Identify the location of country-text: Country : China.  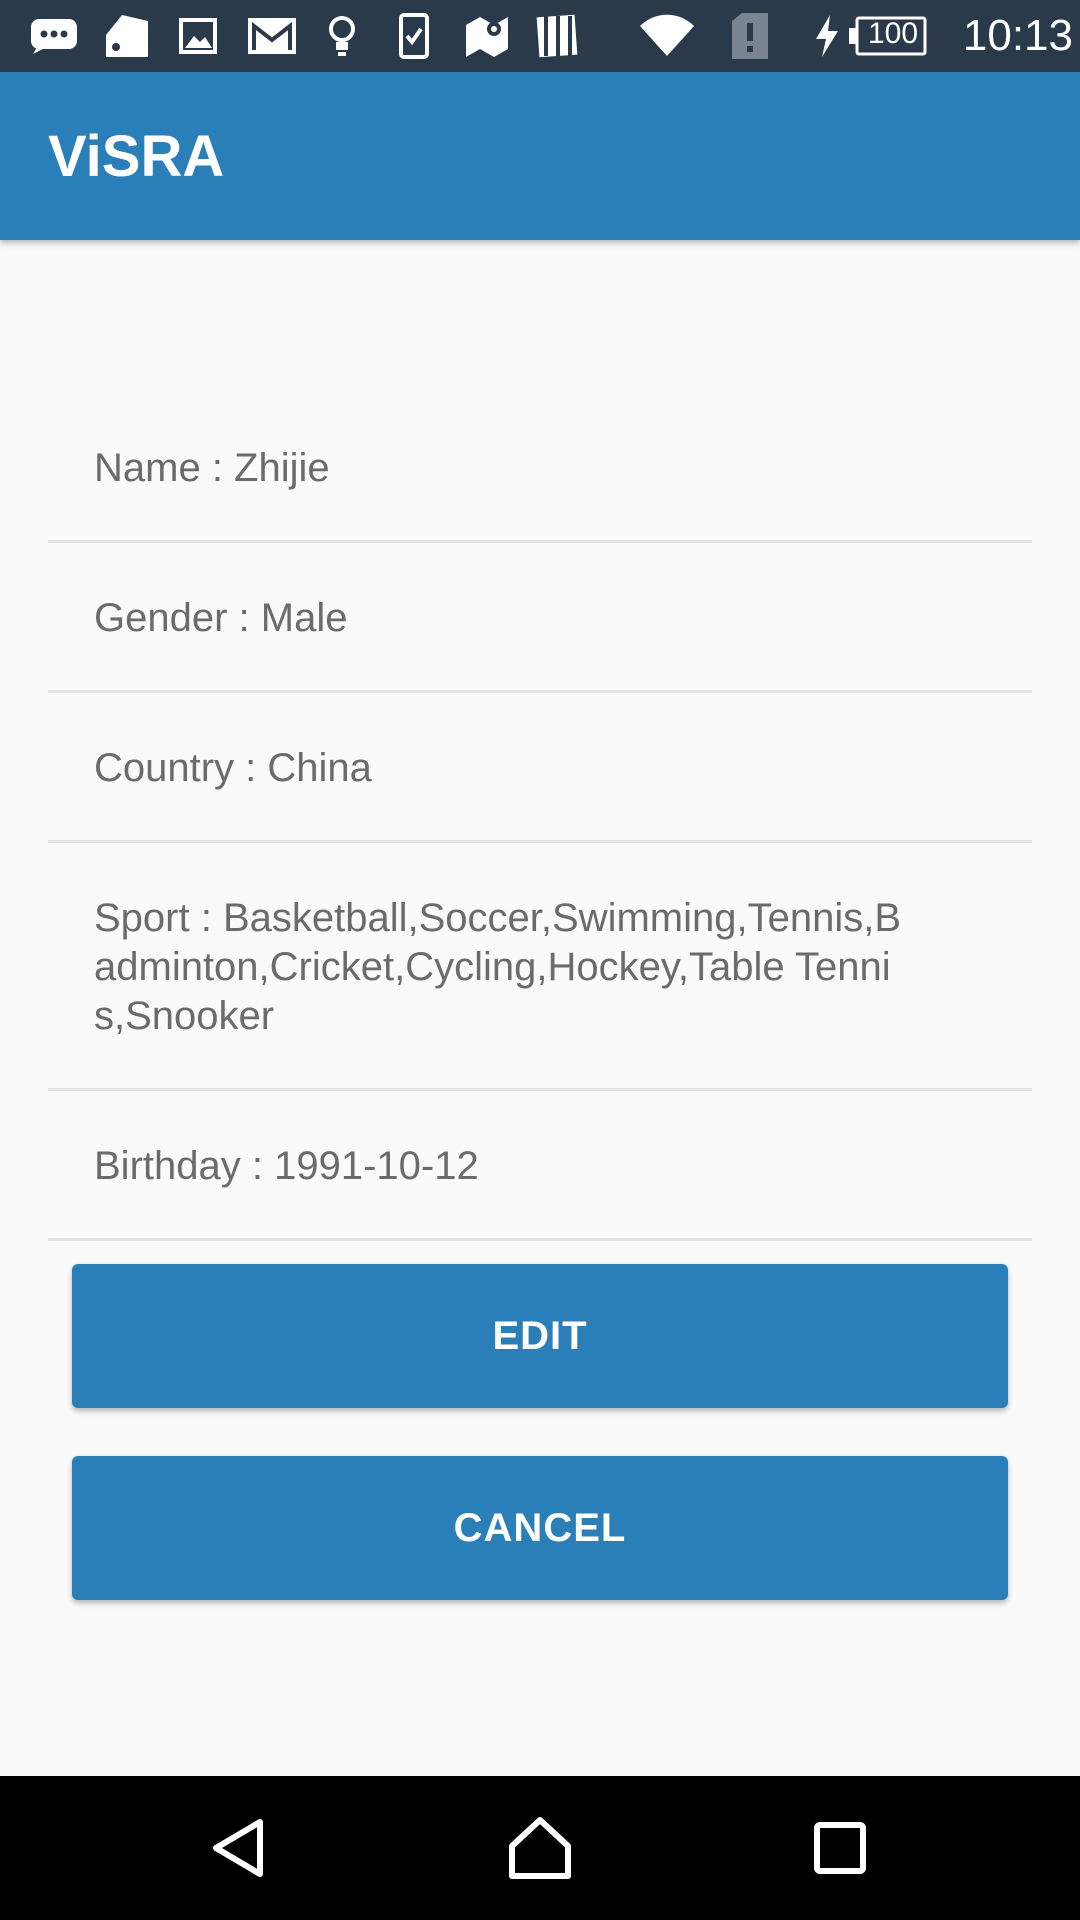
(233, 768).